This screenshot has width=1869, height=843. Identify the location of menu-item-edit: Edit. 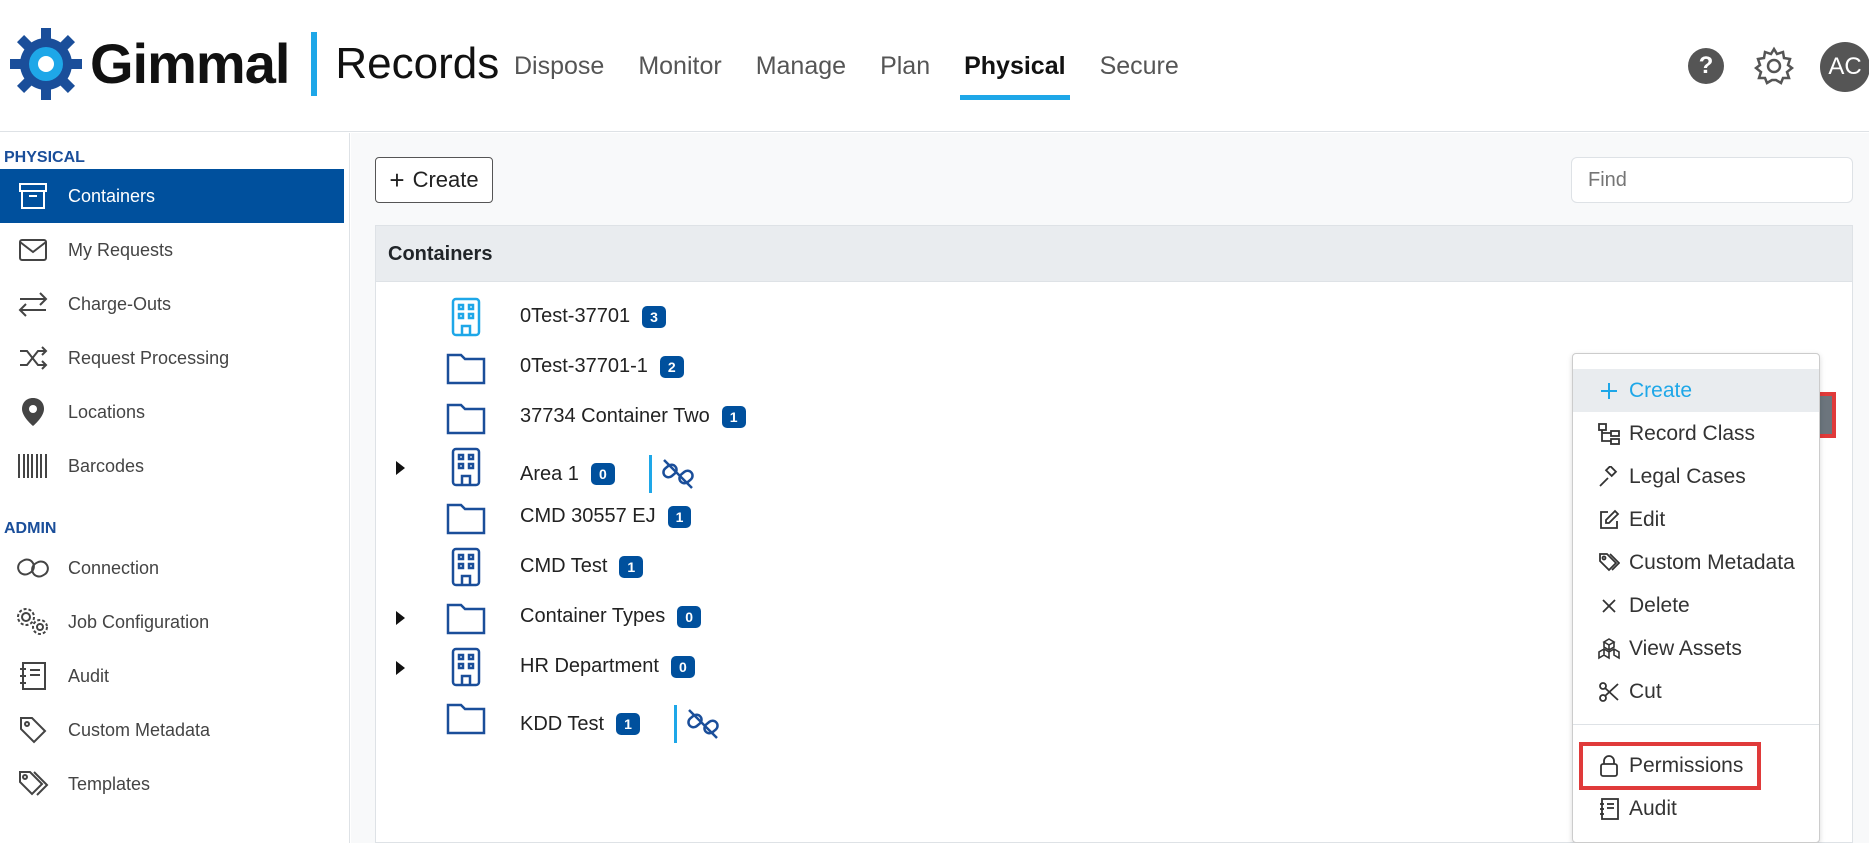
(1696, 519).